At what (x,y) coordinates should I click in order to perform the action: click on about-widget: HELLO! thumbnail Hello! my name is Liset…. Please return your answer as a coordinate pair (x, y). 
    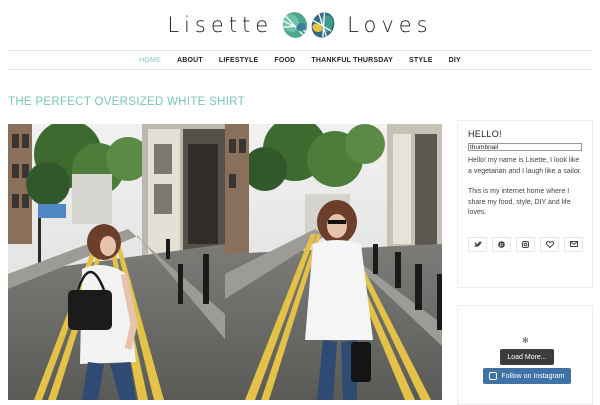
    Looking at the image, I should click on (525, 204).